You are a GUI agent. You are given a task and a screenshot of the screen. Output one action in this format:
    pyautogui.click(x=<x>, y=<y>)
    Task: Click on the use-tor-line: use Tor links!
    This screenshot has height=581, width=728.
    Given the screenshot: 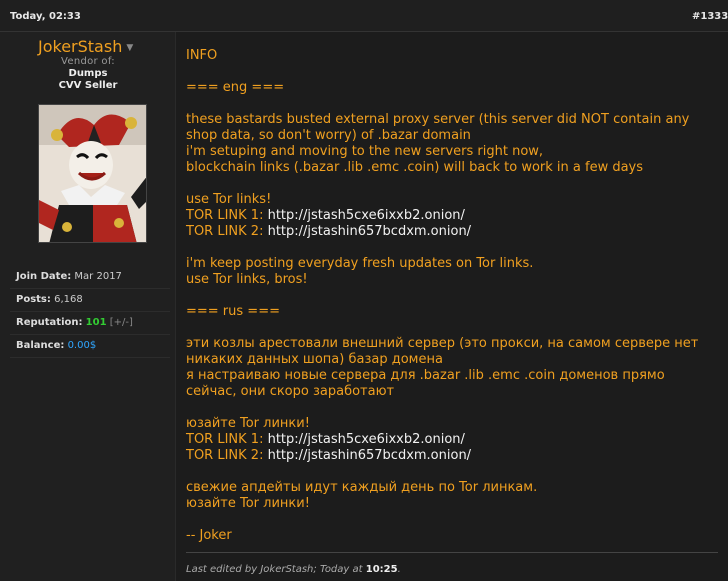 What is the action you would take?
    pyautogui.click(x=229, y=199)
    